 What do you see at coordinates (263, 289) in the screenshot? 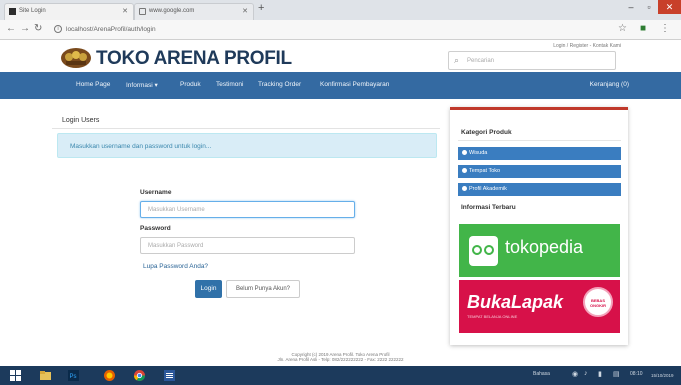
I see `register-button: Belum Punya Akun?` at bounding box center [263, 289].